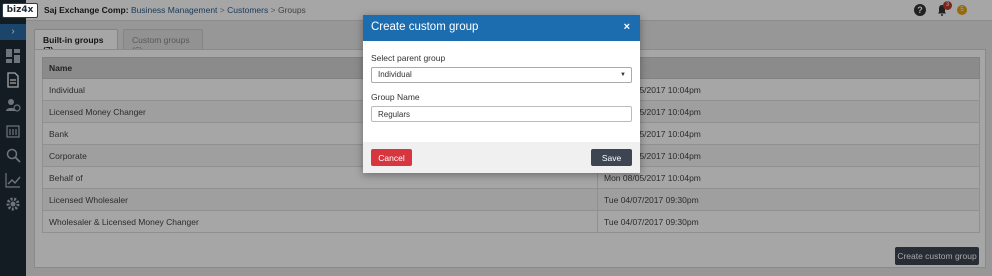  I want to click on modal-header: Create custom group ×, so click(501, 28).